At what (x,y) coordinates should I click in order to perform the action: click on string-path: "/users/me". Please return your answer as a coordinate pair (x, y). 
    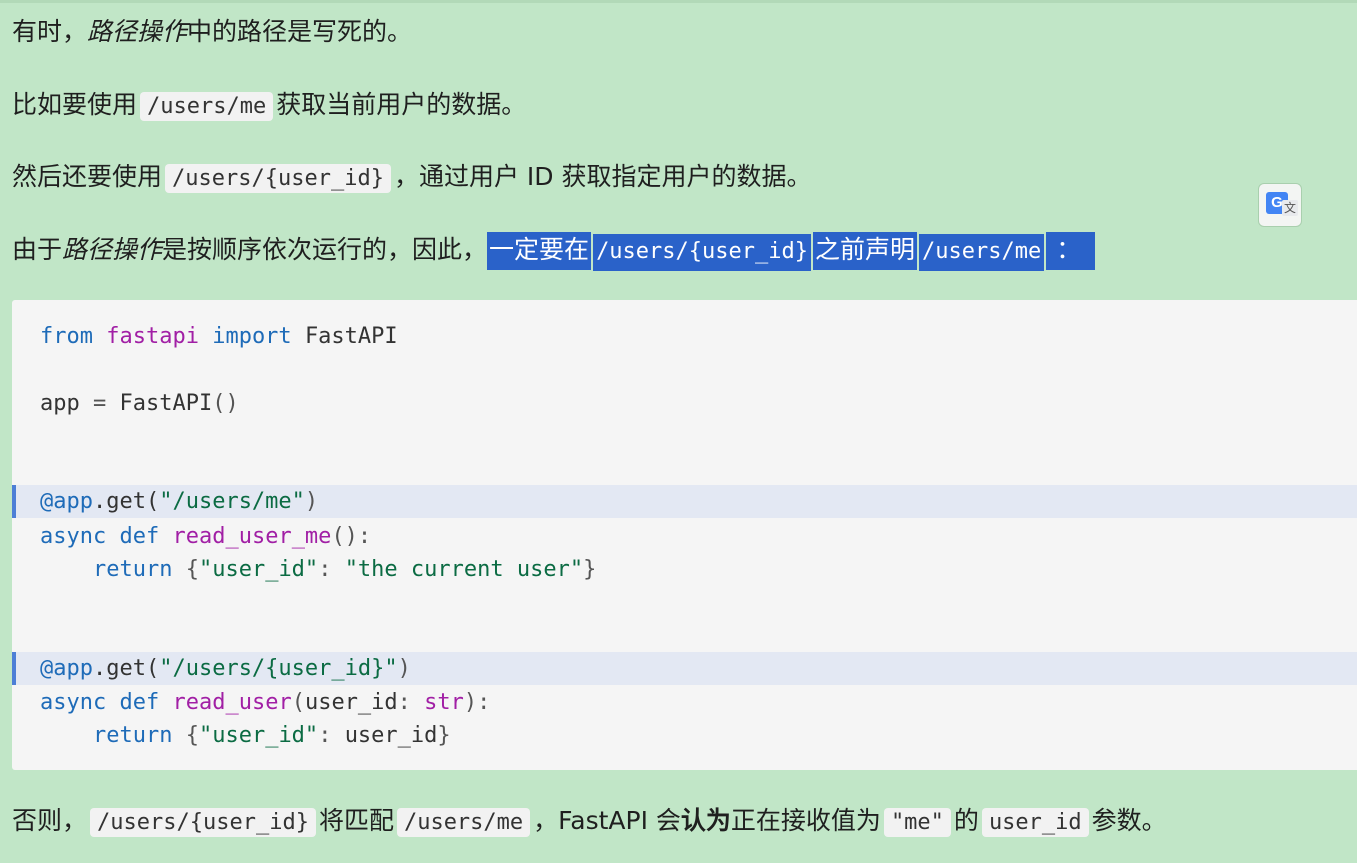
    Looking at the image, I should click on (232, 501).